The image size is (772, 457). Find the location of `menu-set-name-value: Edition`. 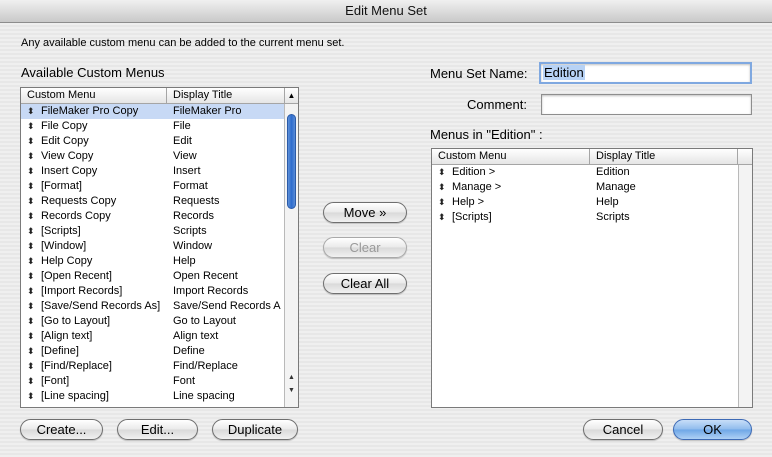

menu-set-name-value: Edition is located at coordinates (564, 72).